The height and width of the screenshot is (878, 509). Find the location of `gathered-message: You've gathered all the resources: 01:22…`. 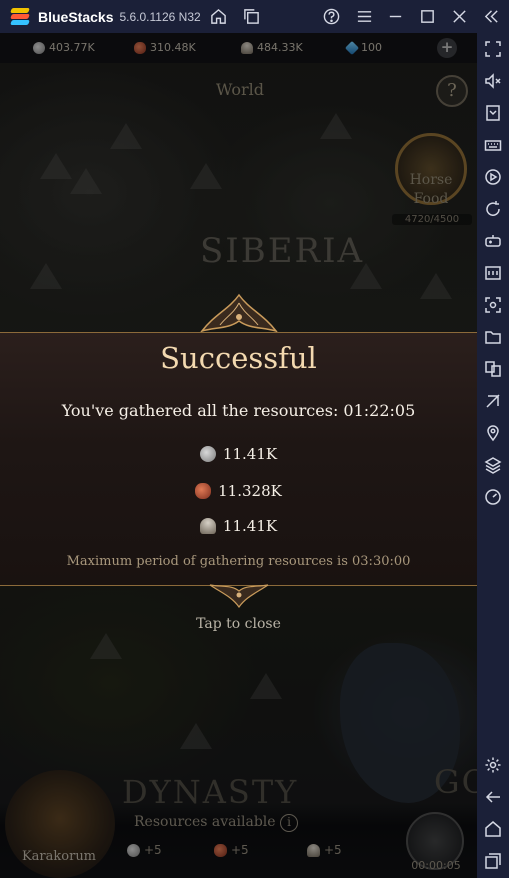

gathered-message: You've gathered all the resources: 01:22… is located at coordinates (238, 410).